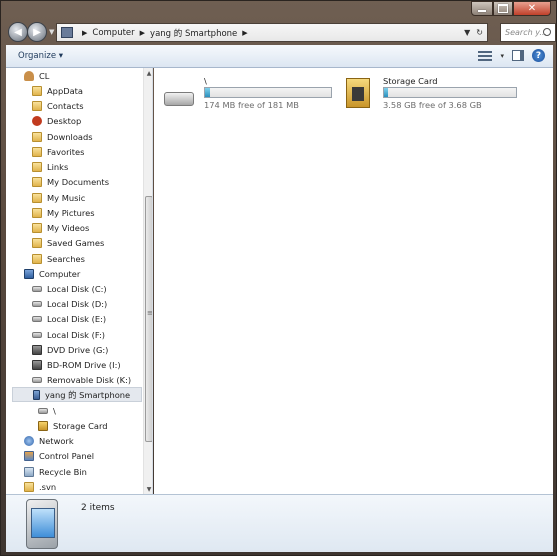 The height and width of the screenshot is (556, 557). I want to click on sidebar-item-control-panel: Control Panel, so click(59, 455).